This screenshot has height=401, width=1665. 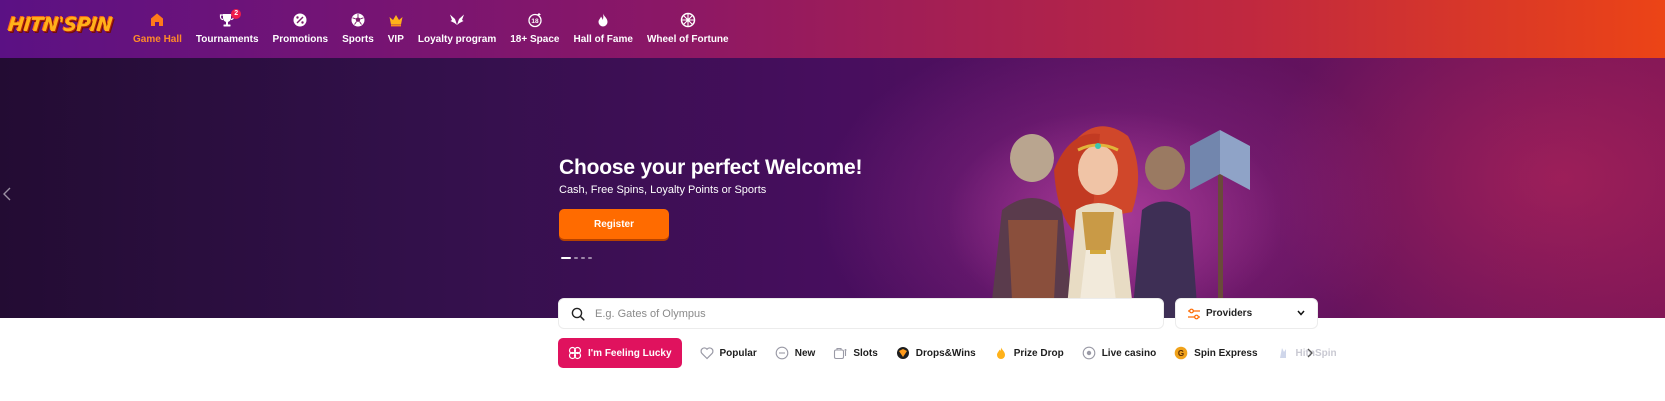 I want to click on clover-icon, so click(x=575, y=353).